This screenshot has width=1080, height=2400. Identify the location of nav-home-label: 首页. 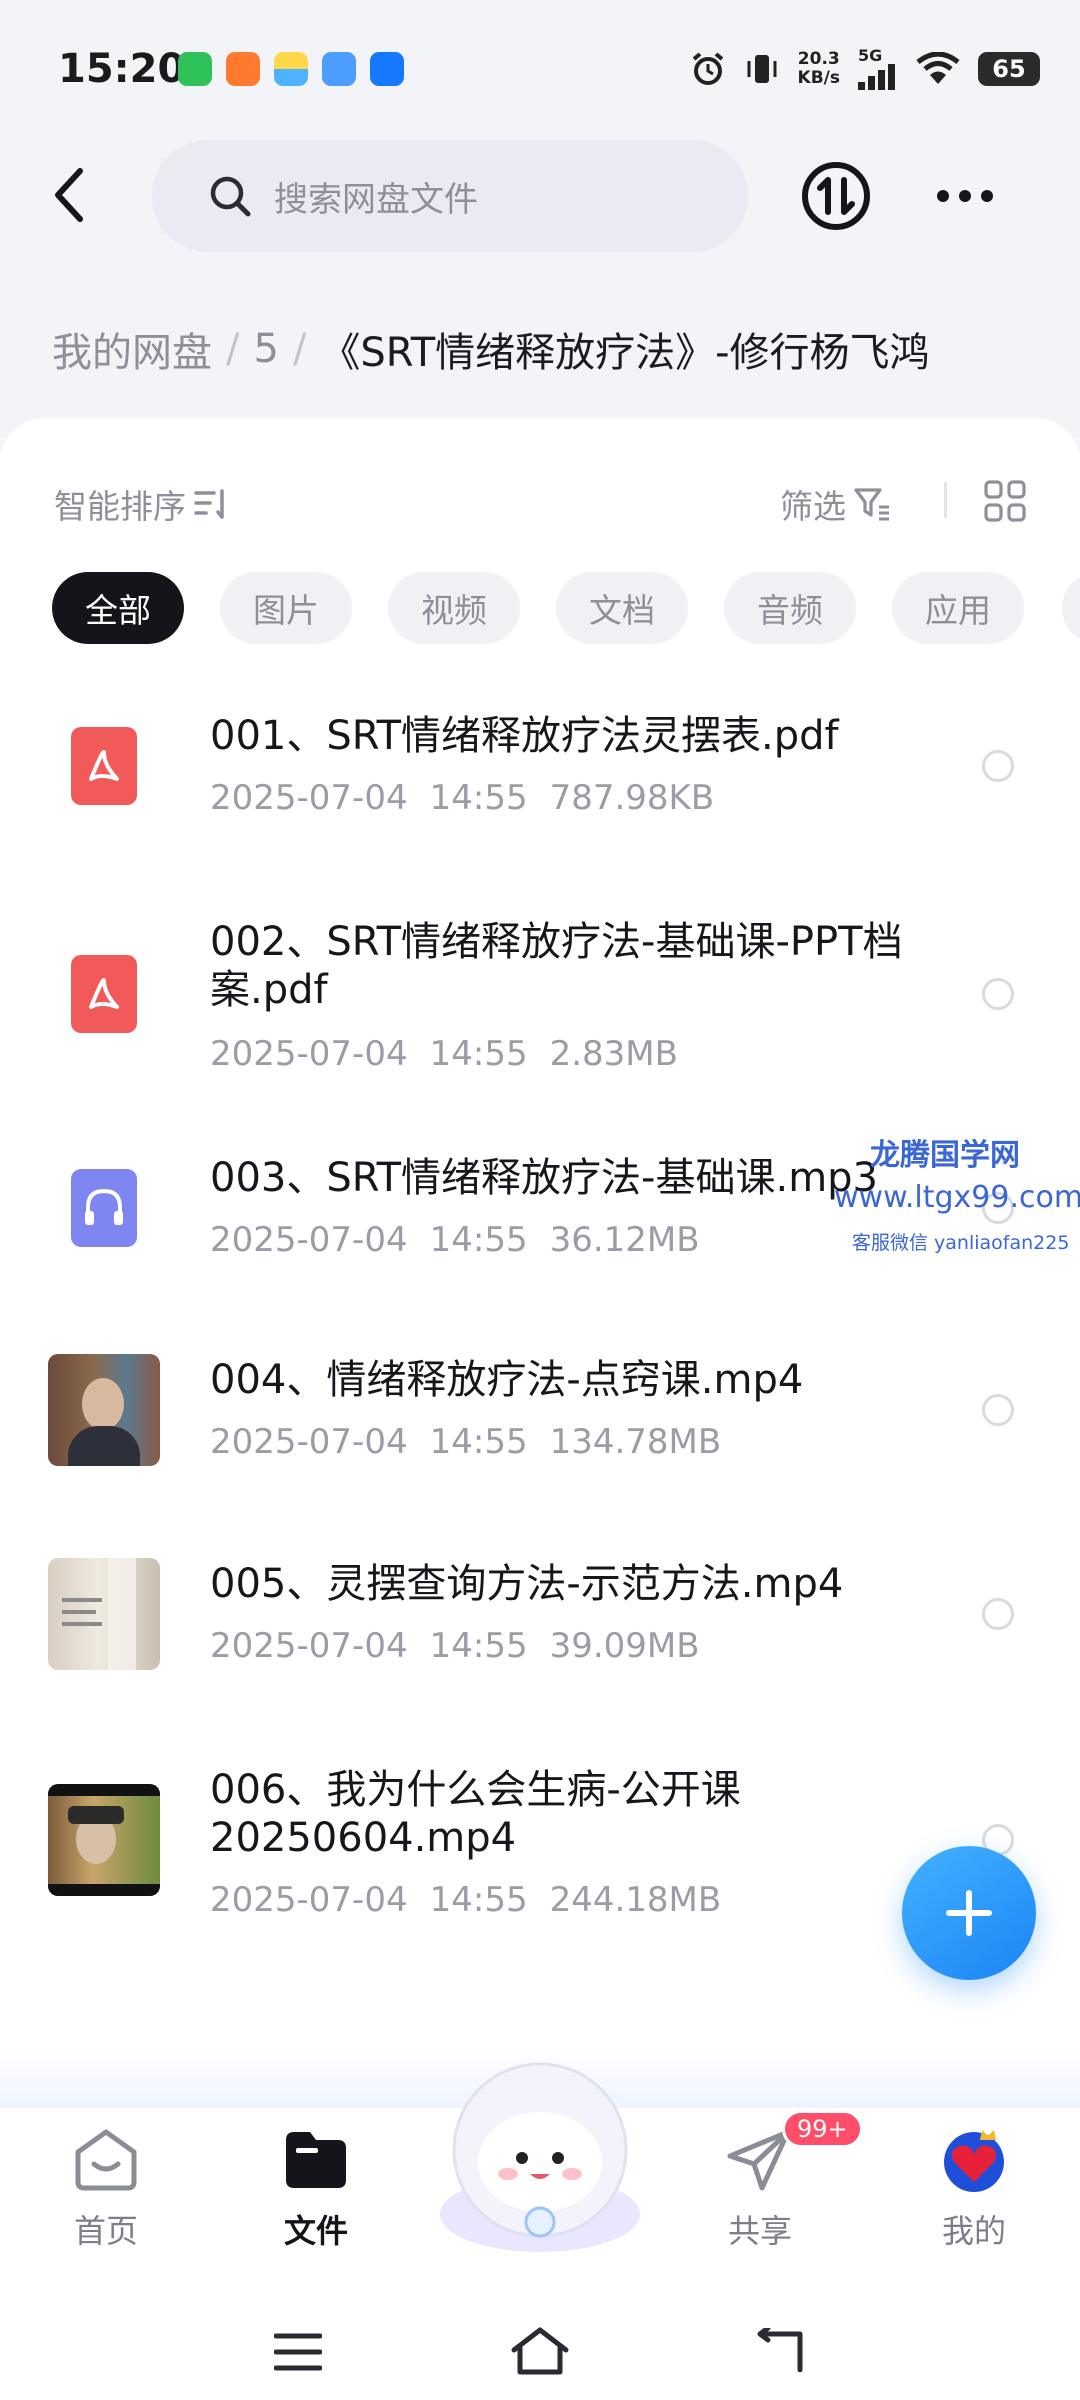
(105, 2231).